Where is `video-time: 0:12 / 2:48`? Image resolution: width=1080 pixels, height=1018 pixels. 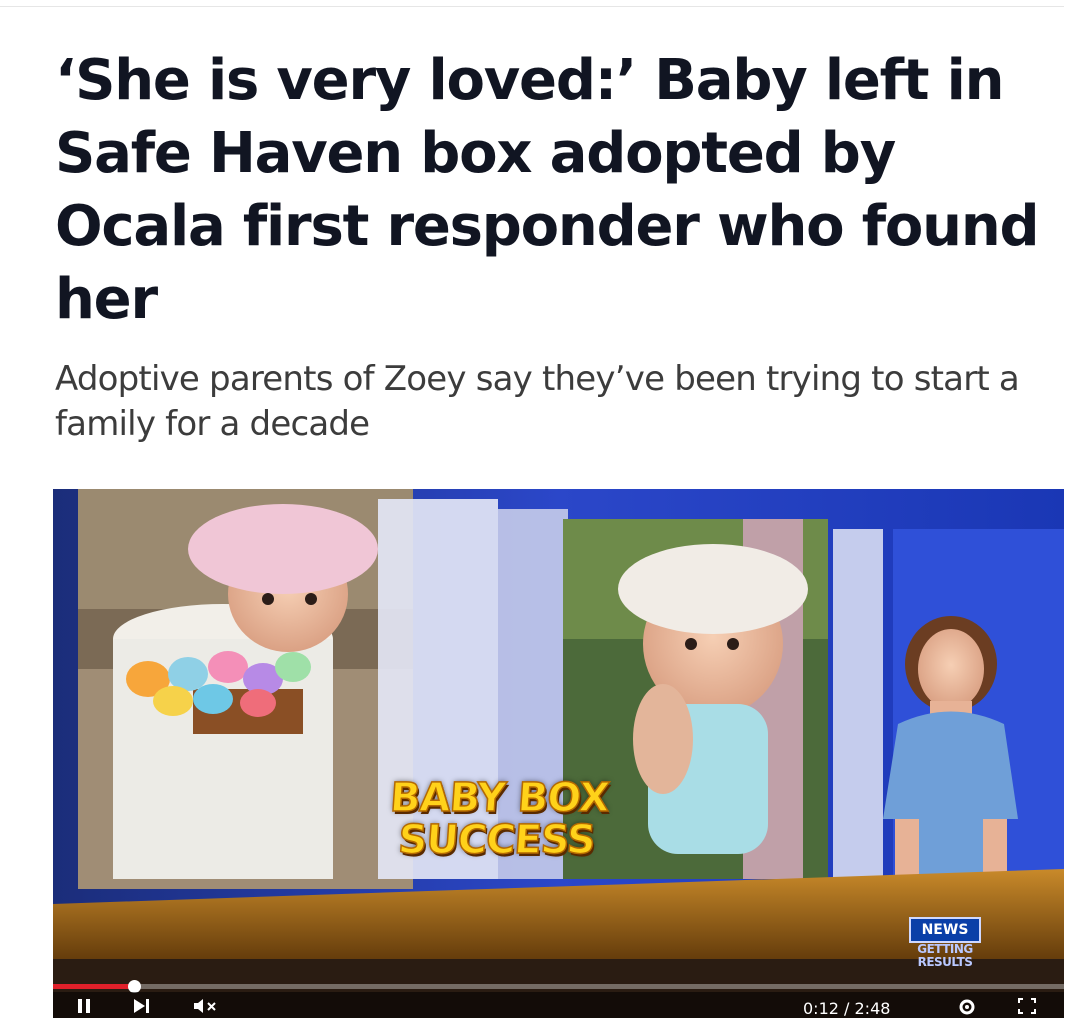 video-time: 0:12 / 2:48 is located at coordinates (846, 1008).